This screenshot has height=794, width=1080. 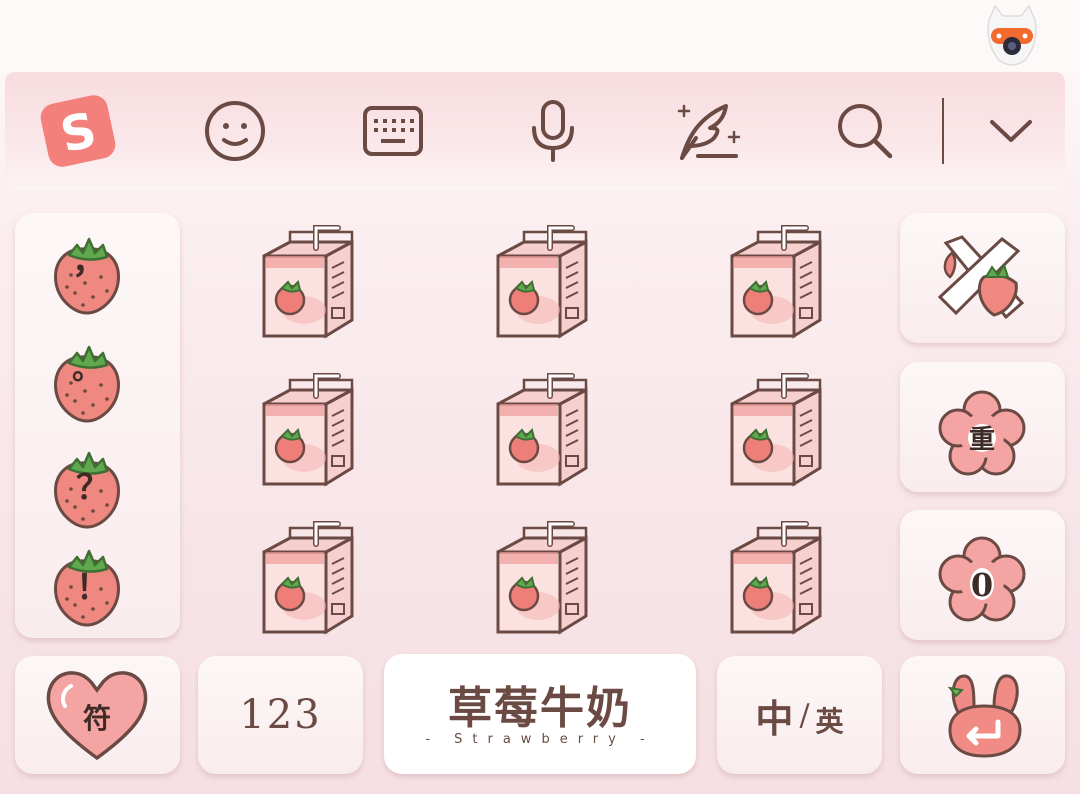 I want to click on space-subtitle: - Strawberry -, so click(x=540, y=739).